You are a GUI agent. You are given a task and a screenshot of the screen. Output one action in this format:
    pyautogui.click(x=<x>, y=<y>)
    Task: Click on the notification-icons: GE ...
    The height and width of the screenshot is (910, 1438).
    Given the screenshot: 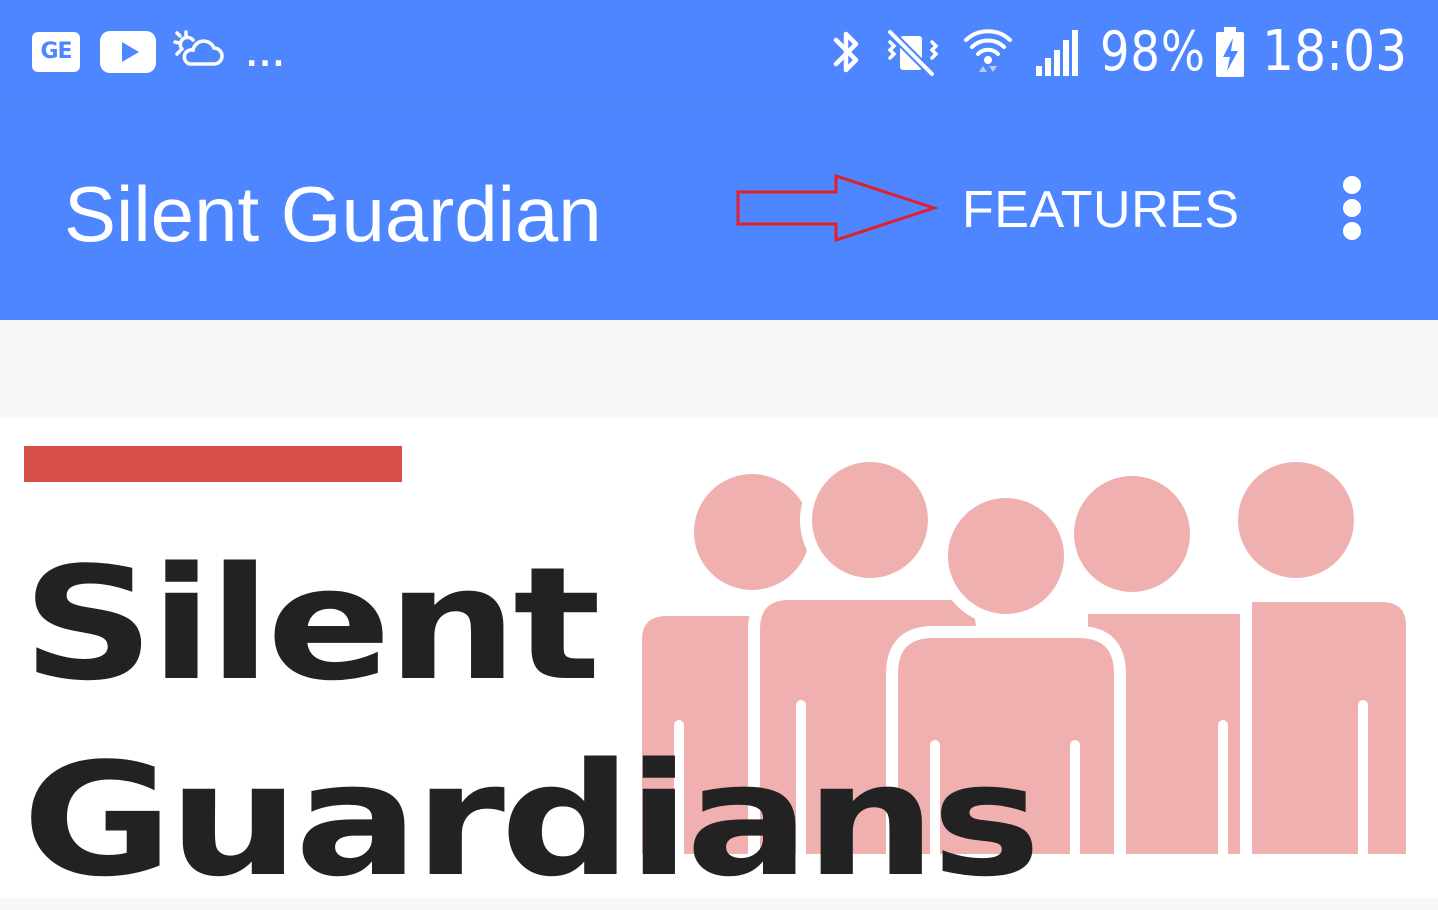 What is the action you would take?
    pyautogui.click(x=159, y=52)
    